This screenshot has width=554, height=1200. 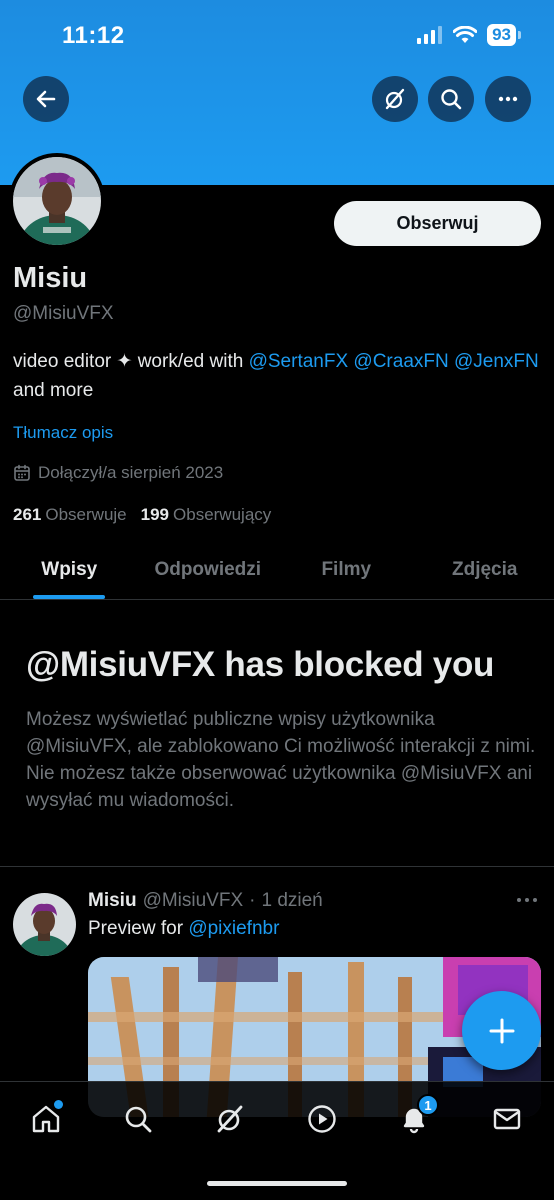 I want to click on followers-count: 199, so click(x=155, y=514).